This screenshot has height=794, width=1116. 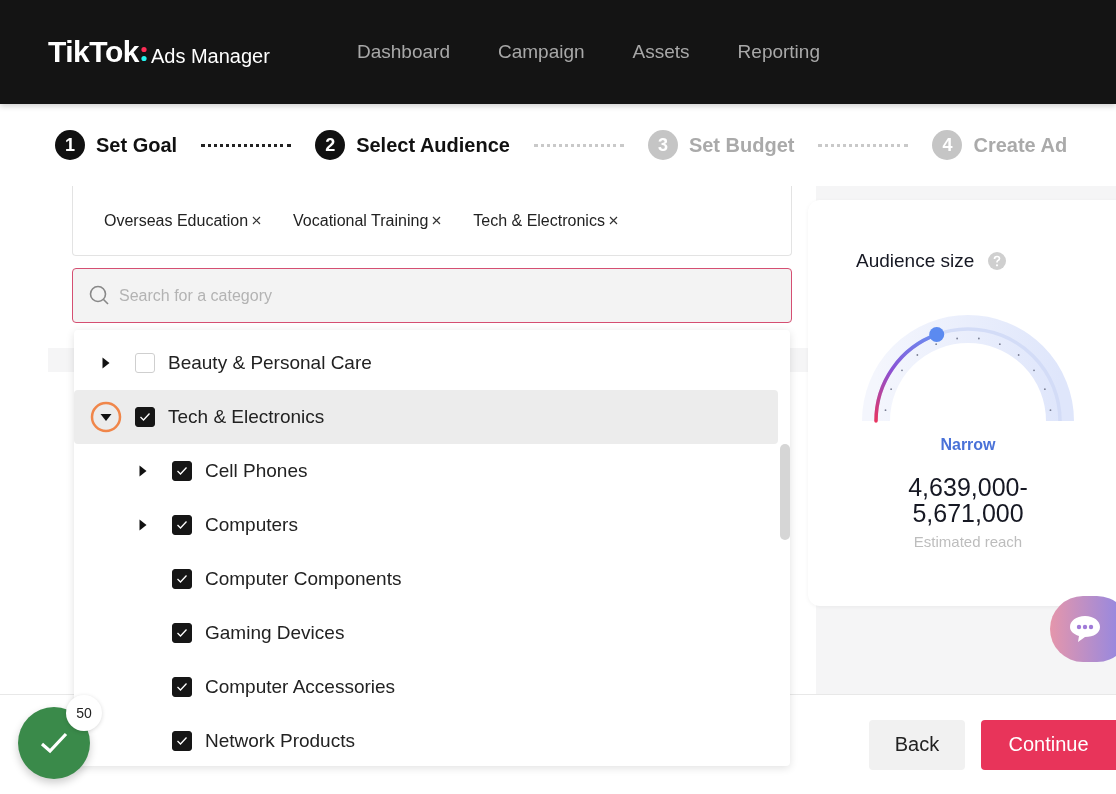 I want to click on category-label: Computers, so click(x=251, y=525).